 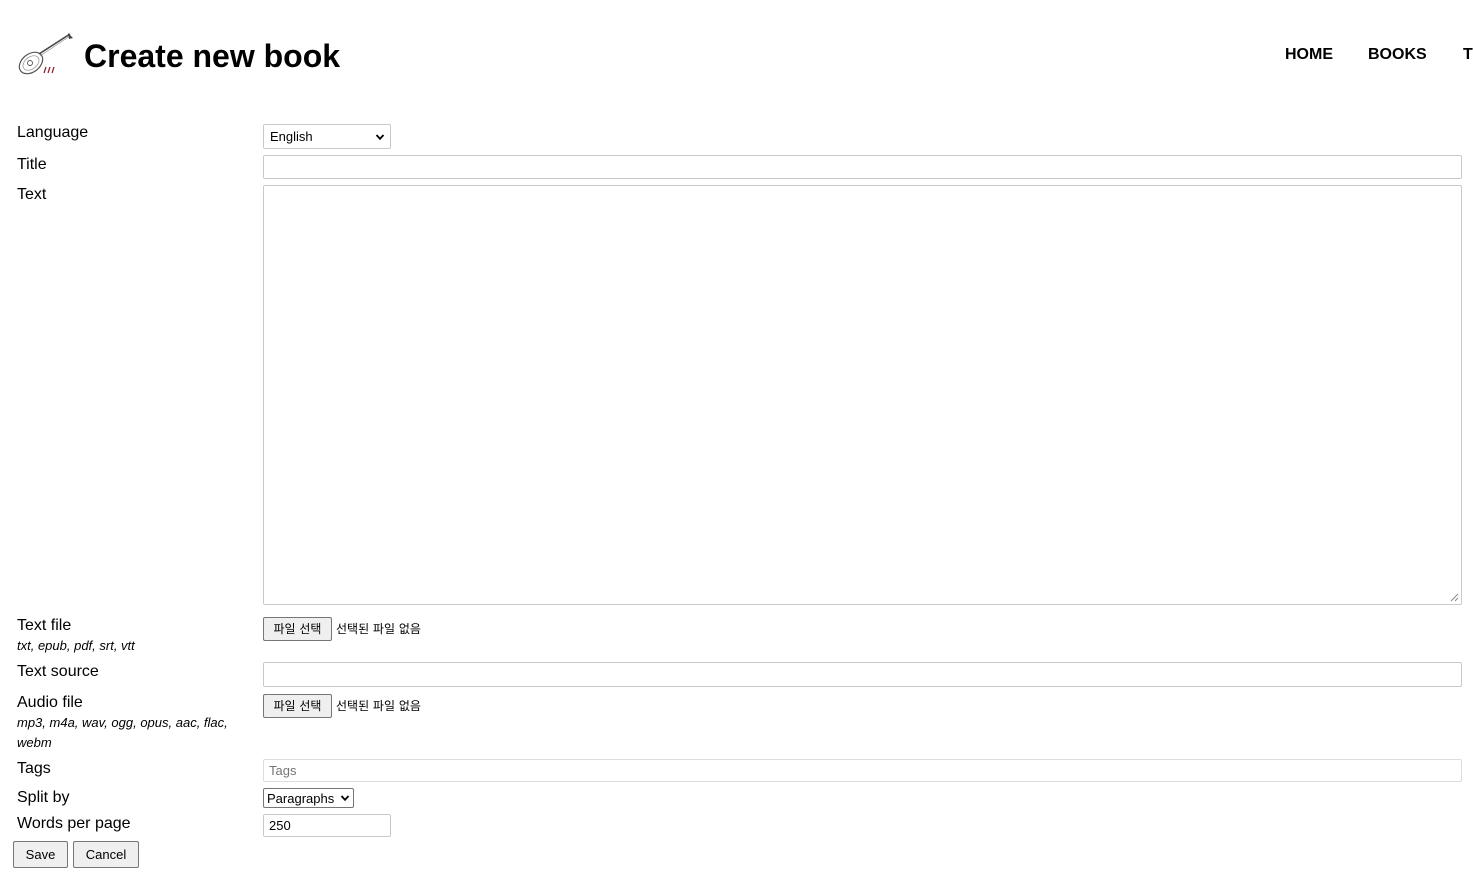 I want to click on language-select: English, so click(x=327, y=136).